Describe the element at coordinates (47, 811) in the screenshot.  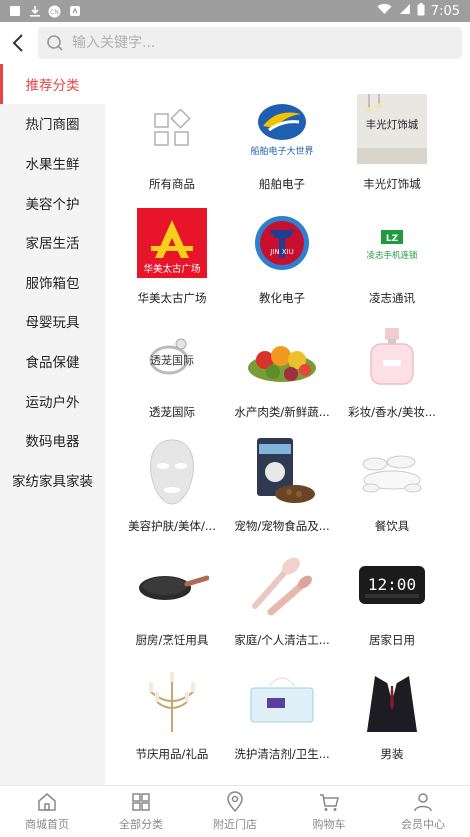
I see `tab-mall-home: 商城首页` at that location.